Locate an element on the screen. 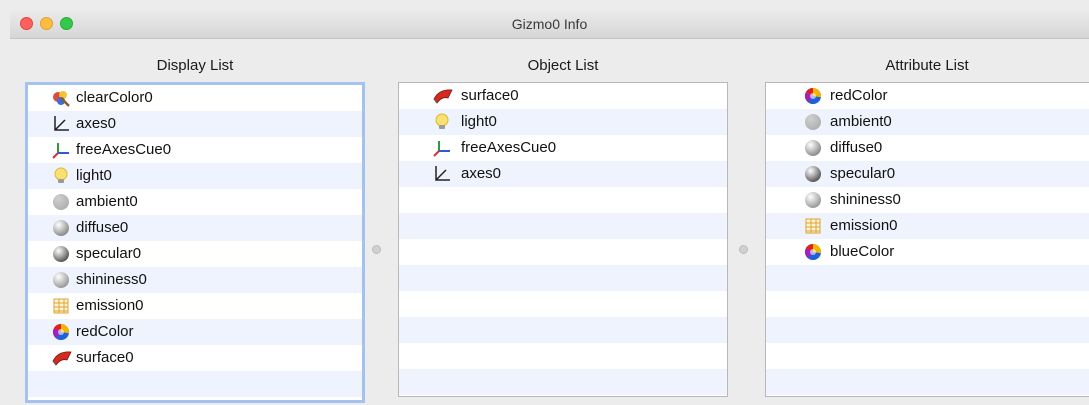 This screenshot has width=1089, height=405. object-list-item-label: light0 is located at coordinates (479, 121).